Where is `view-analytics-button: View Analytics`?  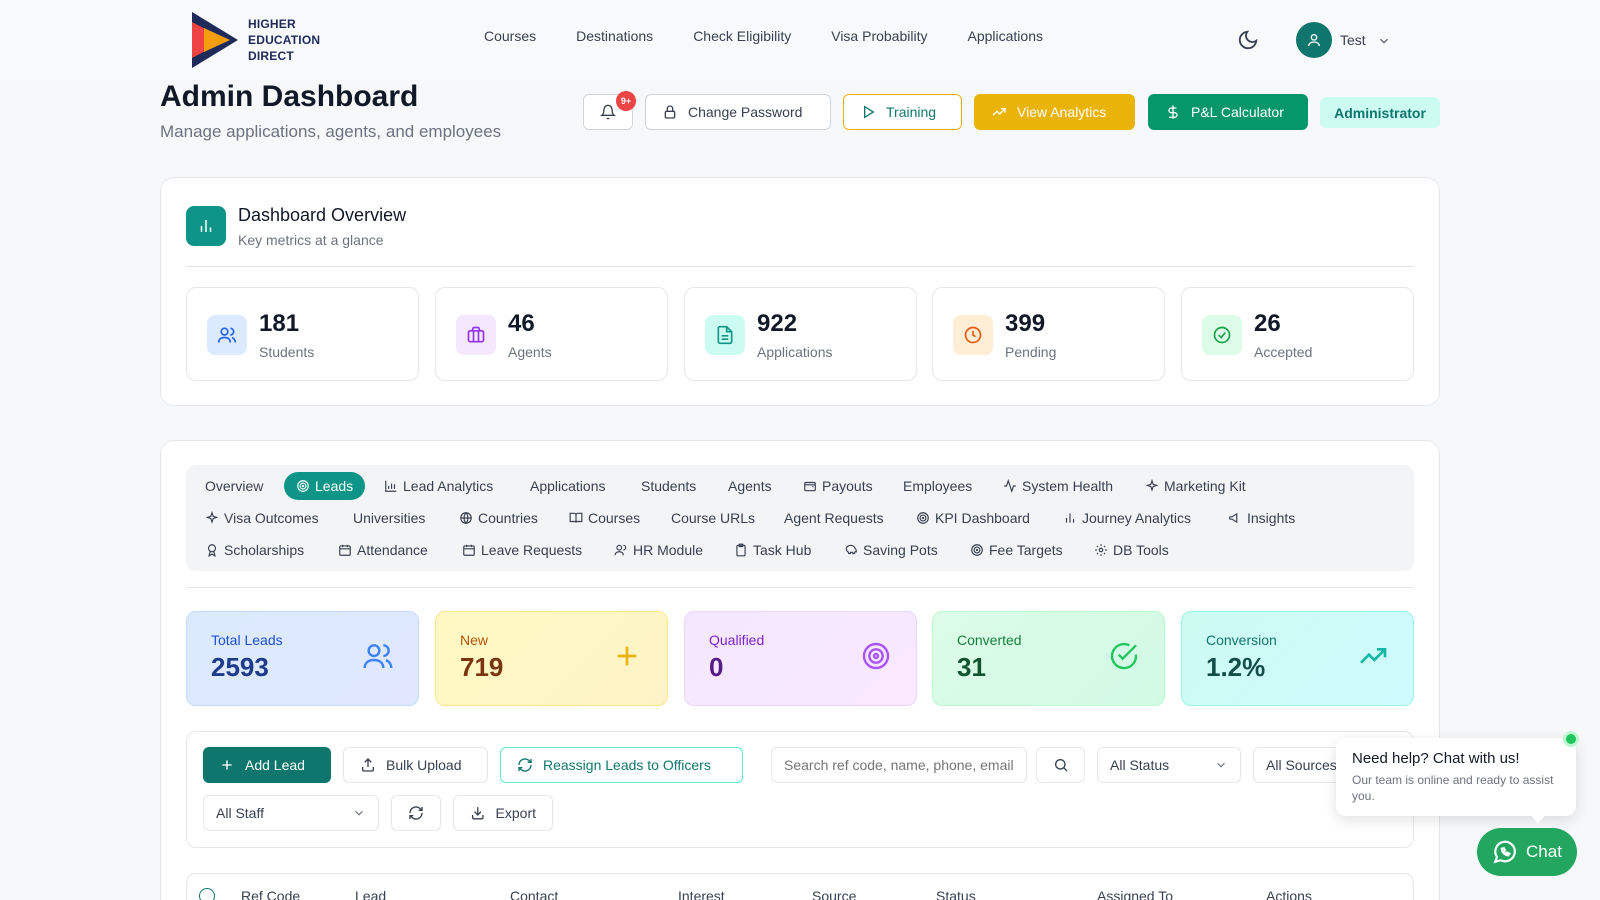
view-analytics-button: View Analytics is located at coordinates (1054, 112).